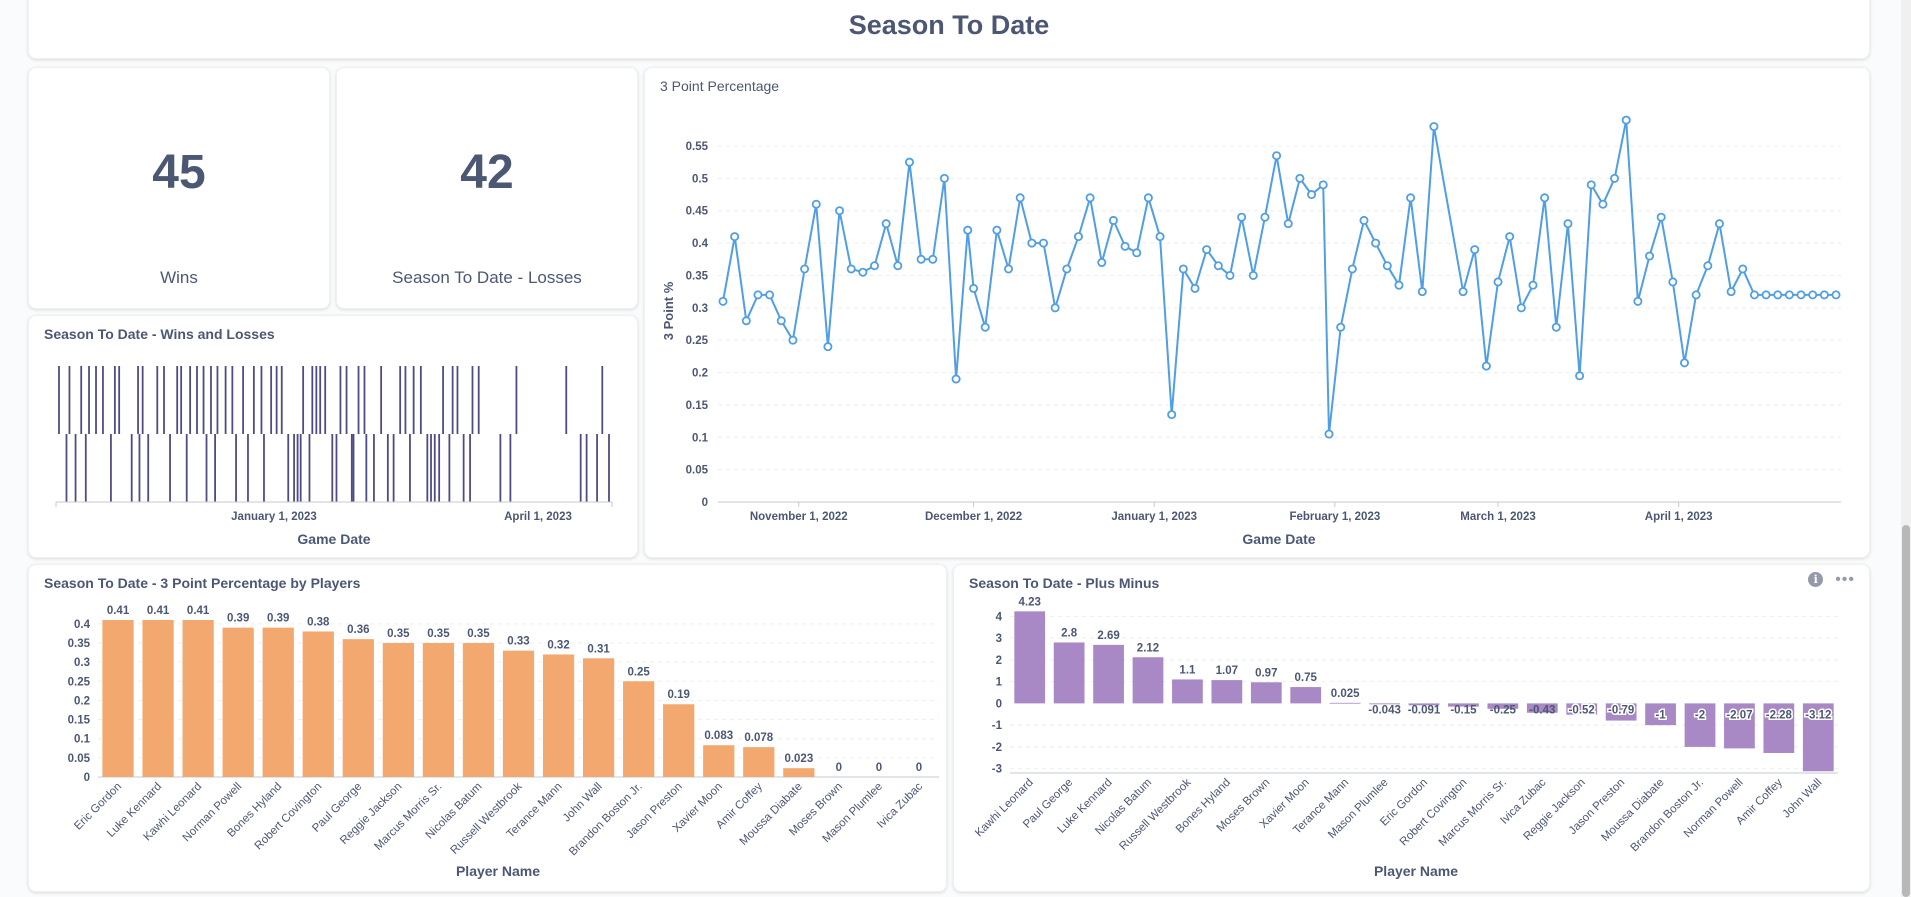 The image size is (1911, 897). Describe the element at coordinates (118, 611) in the screenshot. I see `data-label: 0.41` at that location.